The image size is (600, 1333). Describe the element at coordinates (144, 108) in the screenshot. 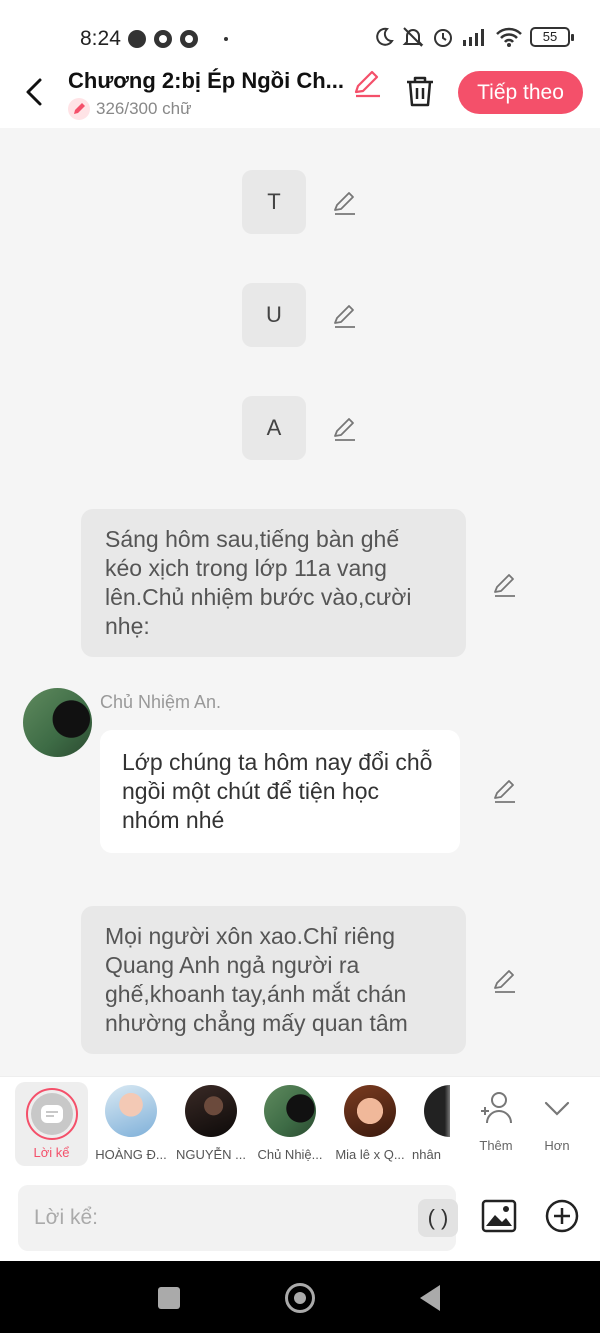

I see `word-count: 326/300 chữ` at that location.